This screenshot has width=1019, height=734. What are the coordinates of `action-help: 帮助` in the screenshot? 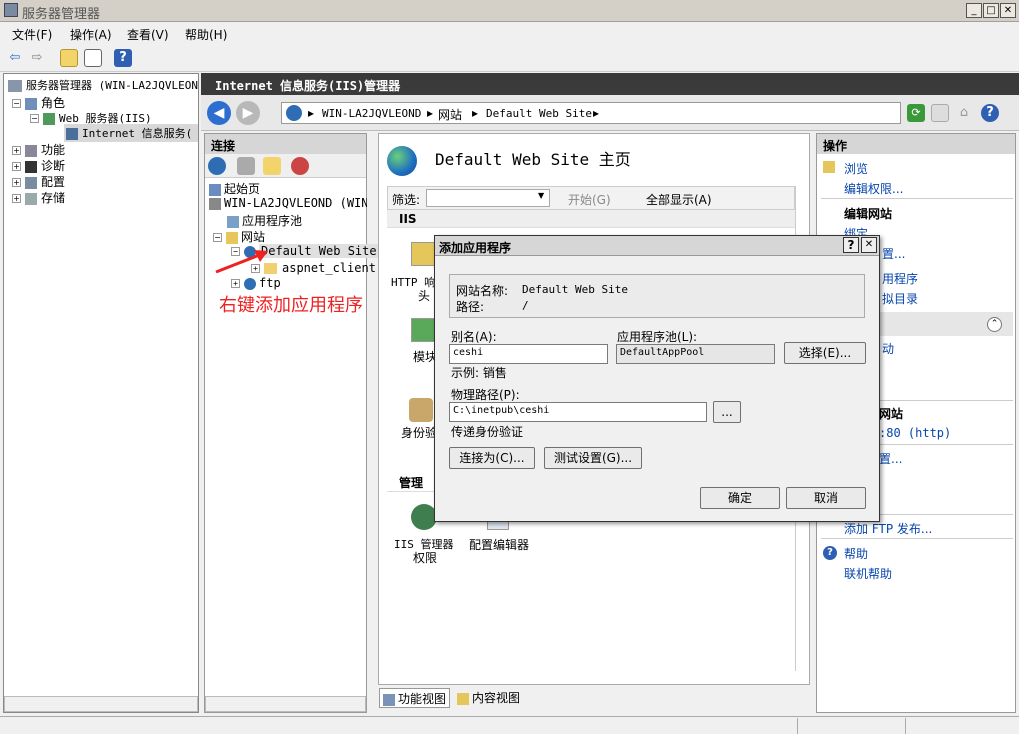 It's located at (856, 553).